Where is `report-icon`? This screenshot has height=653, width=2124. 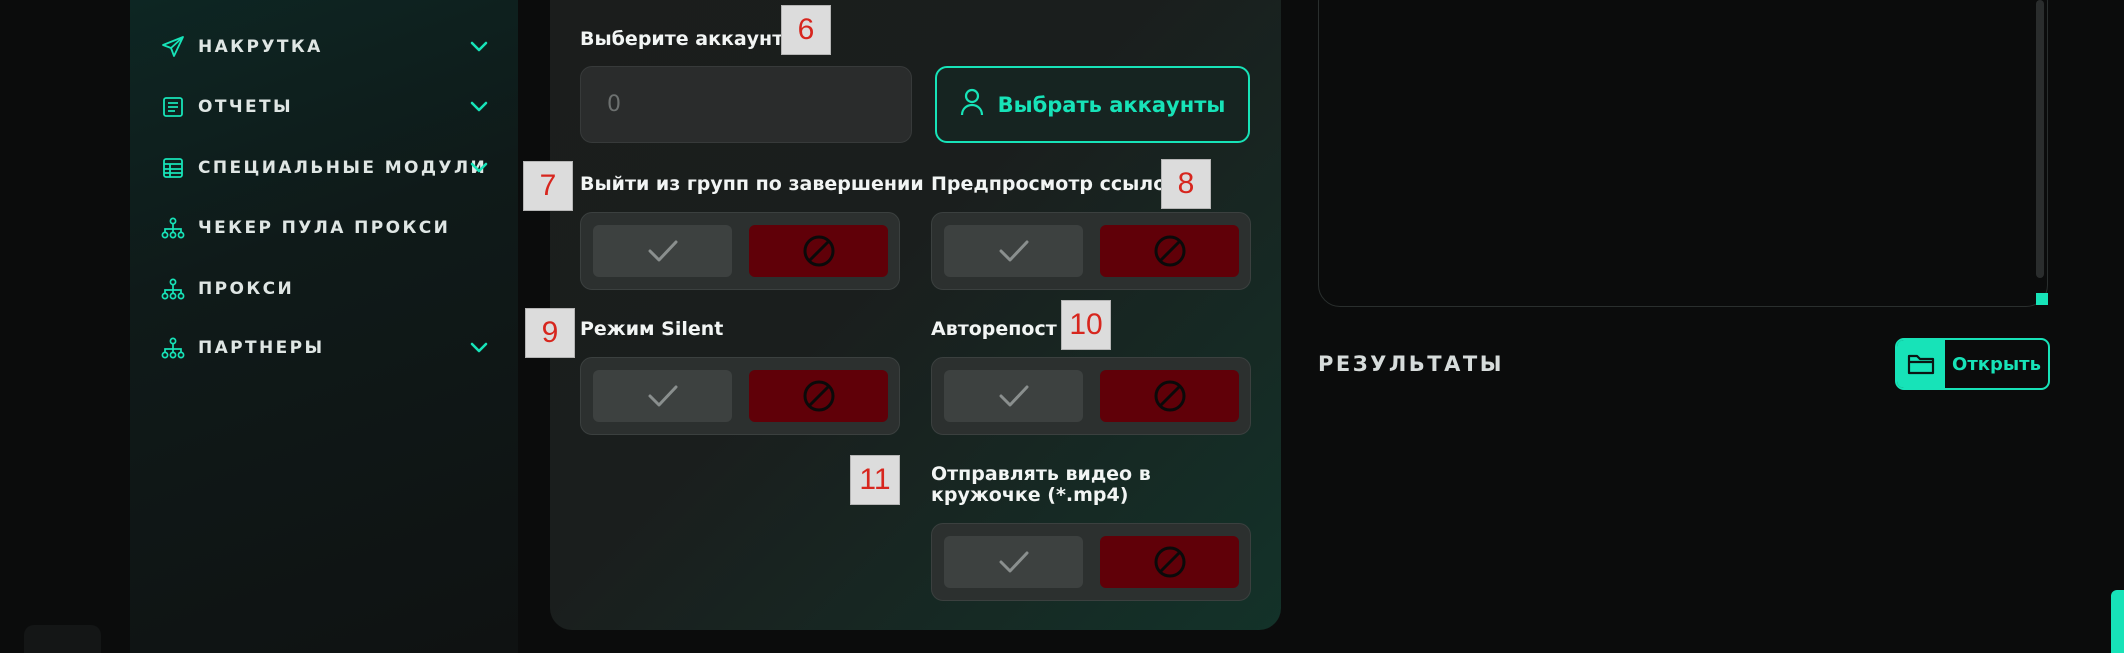 report-icon is located at coordinates (173, 107).